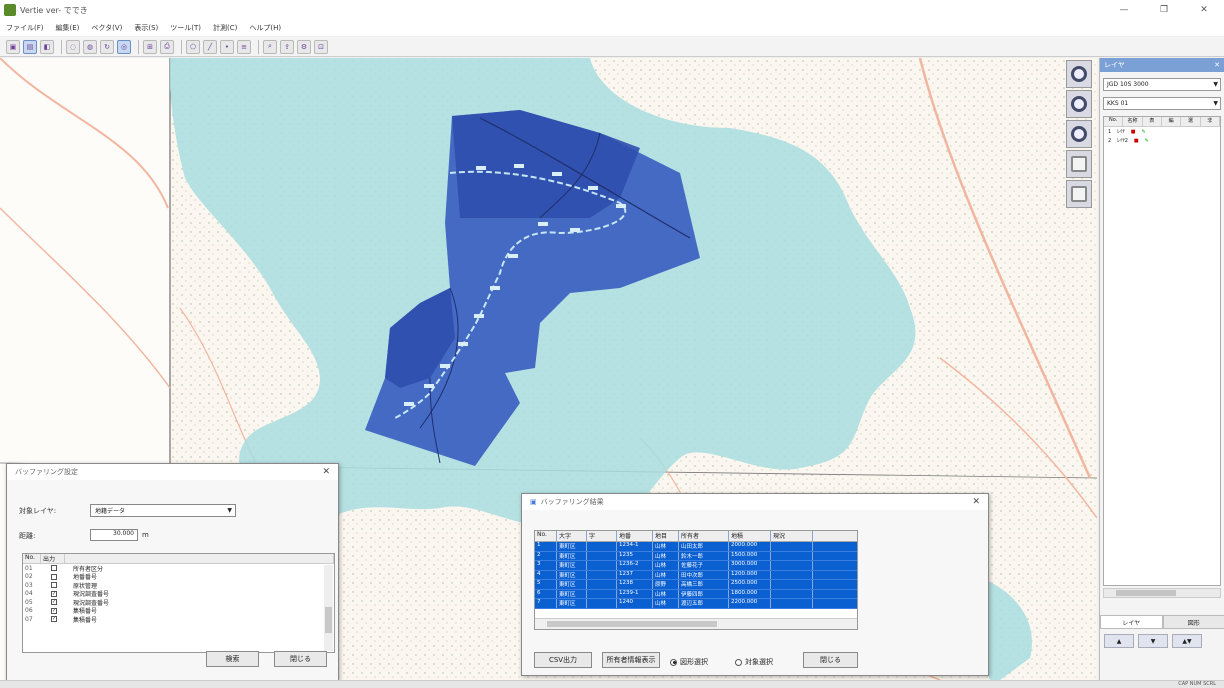  What do you see at coordinates (1162, 140) in the screenshot?
I see `layer-row: 2 ﾚｲﾔ2 ■ ✎` at bounding box center [1162, 140].